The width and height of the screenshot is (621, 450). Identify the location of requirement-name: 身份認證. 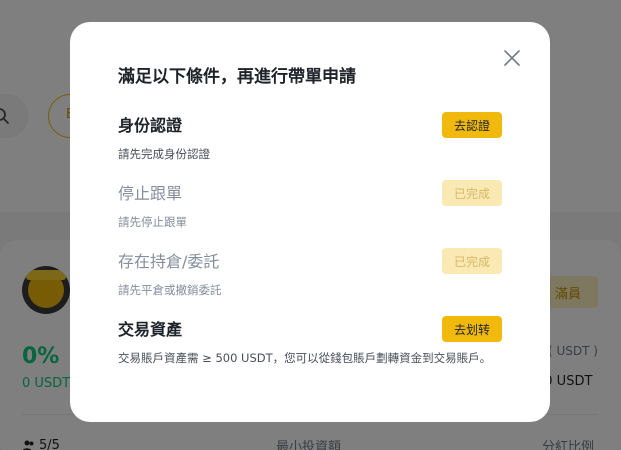
(150, 125).